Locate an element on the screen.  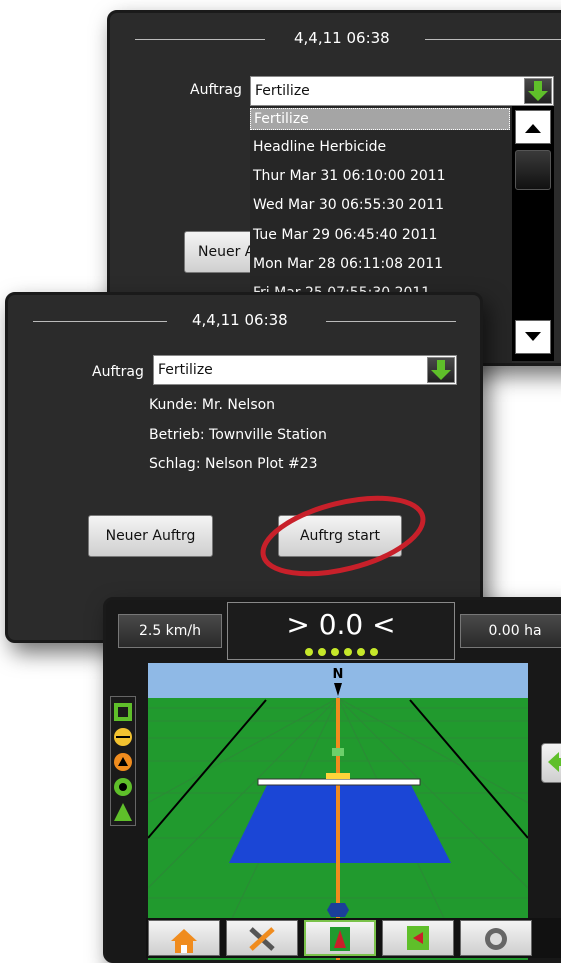
auto-steer-icon is located at coordinates (123, 762).